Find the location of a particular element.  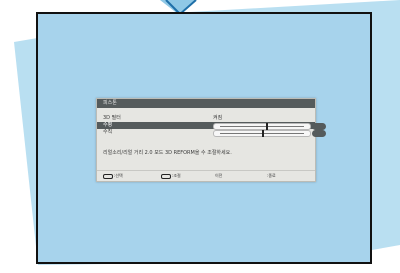

vertical-slider is located at coordinates (269, 133).